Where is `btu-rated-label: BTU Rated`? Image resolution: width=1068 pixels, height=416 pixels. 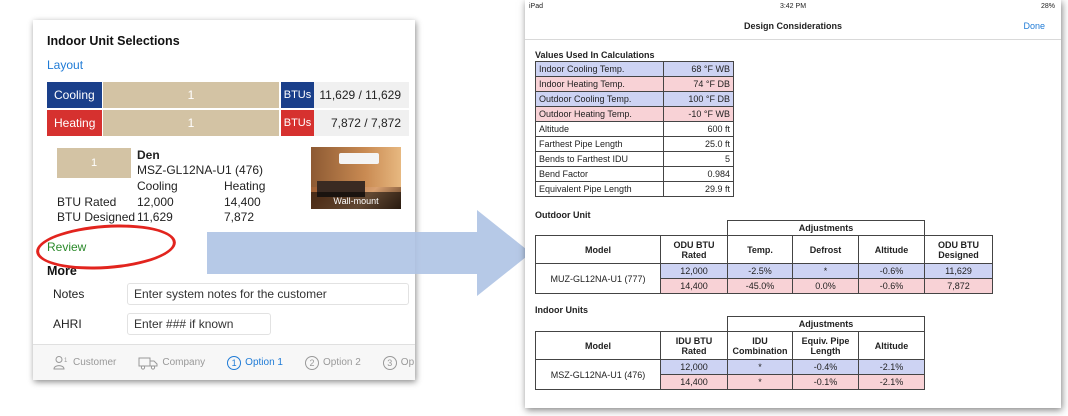
btu-rated-label: BTU Rated is located at coordinates (87, 202).